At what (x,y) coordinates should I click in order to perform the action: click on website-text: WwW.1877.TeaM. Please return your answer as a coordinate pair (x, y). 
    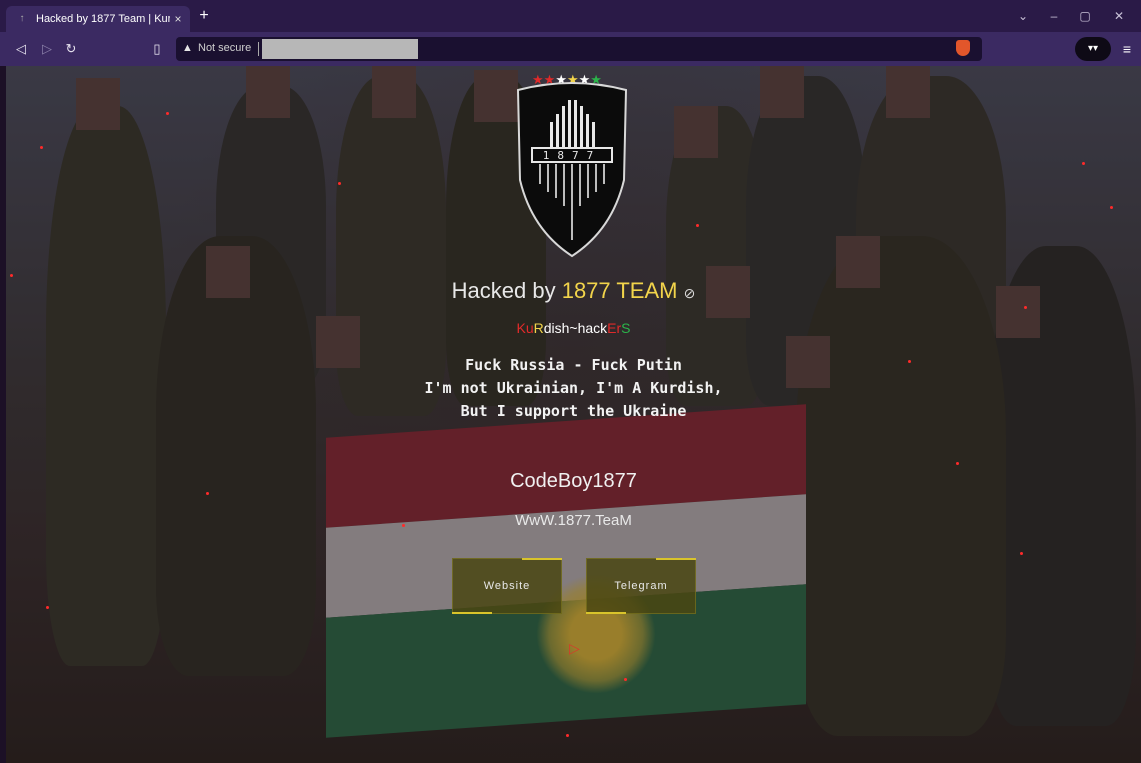
    Looking at the image, I should click on (573, 520).